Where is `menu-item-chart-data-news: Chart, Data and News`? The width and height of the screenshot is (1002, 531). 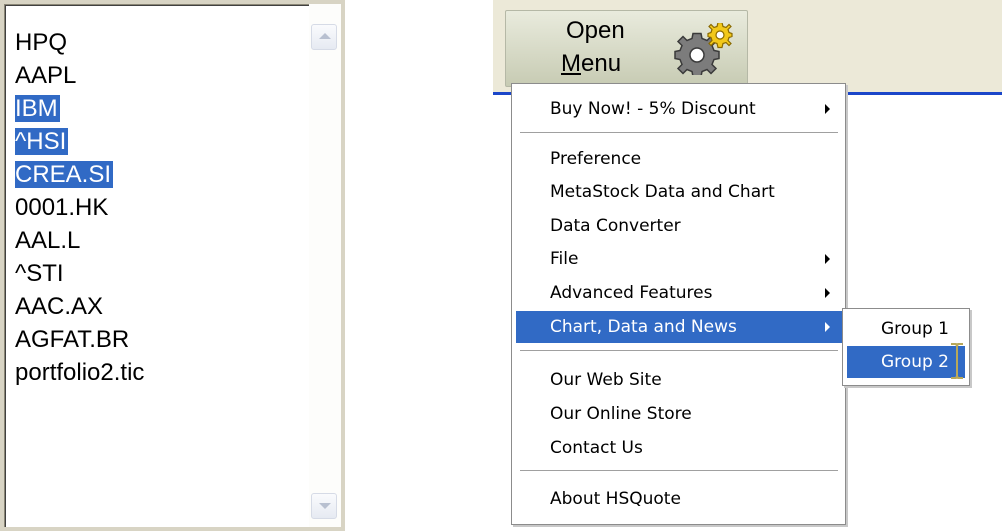 menu-item-chart-data-news: Chart, Data and News is located at coordinates (679, 327).